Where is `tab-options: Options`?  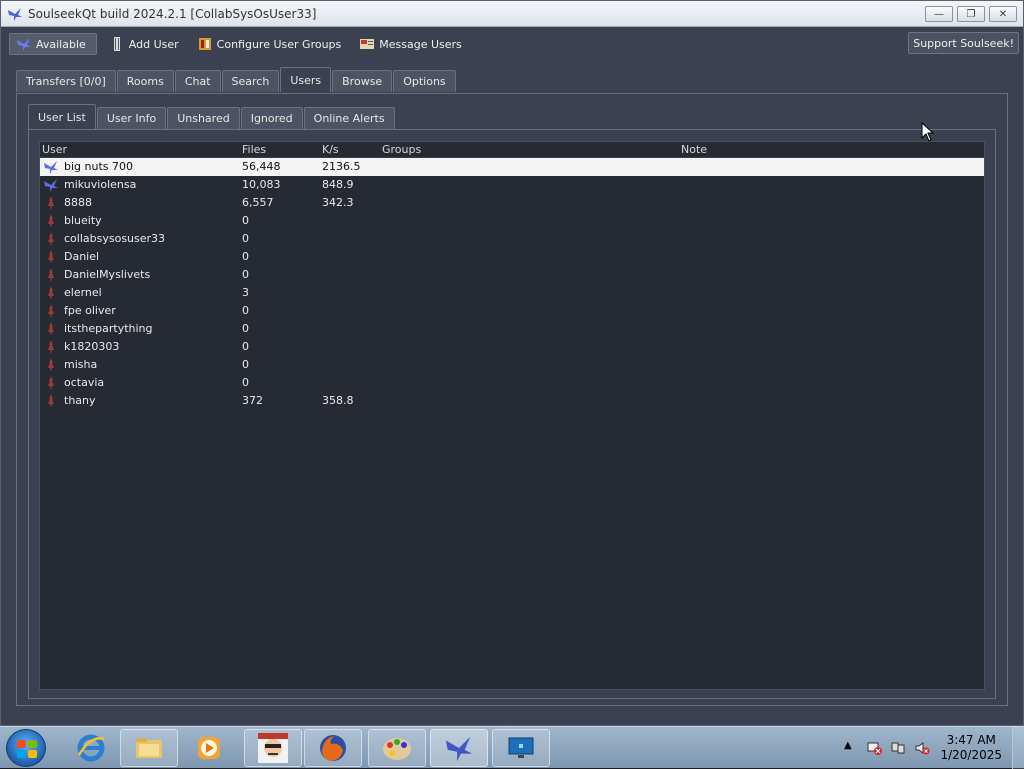
tab-options: Options is located at coordinates (424, 81).